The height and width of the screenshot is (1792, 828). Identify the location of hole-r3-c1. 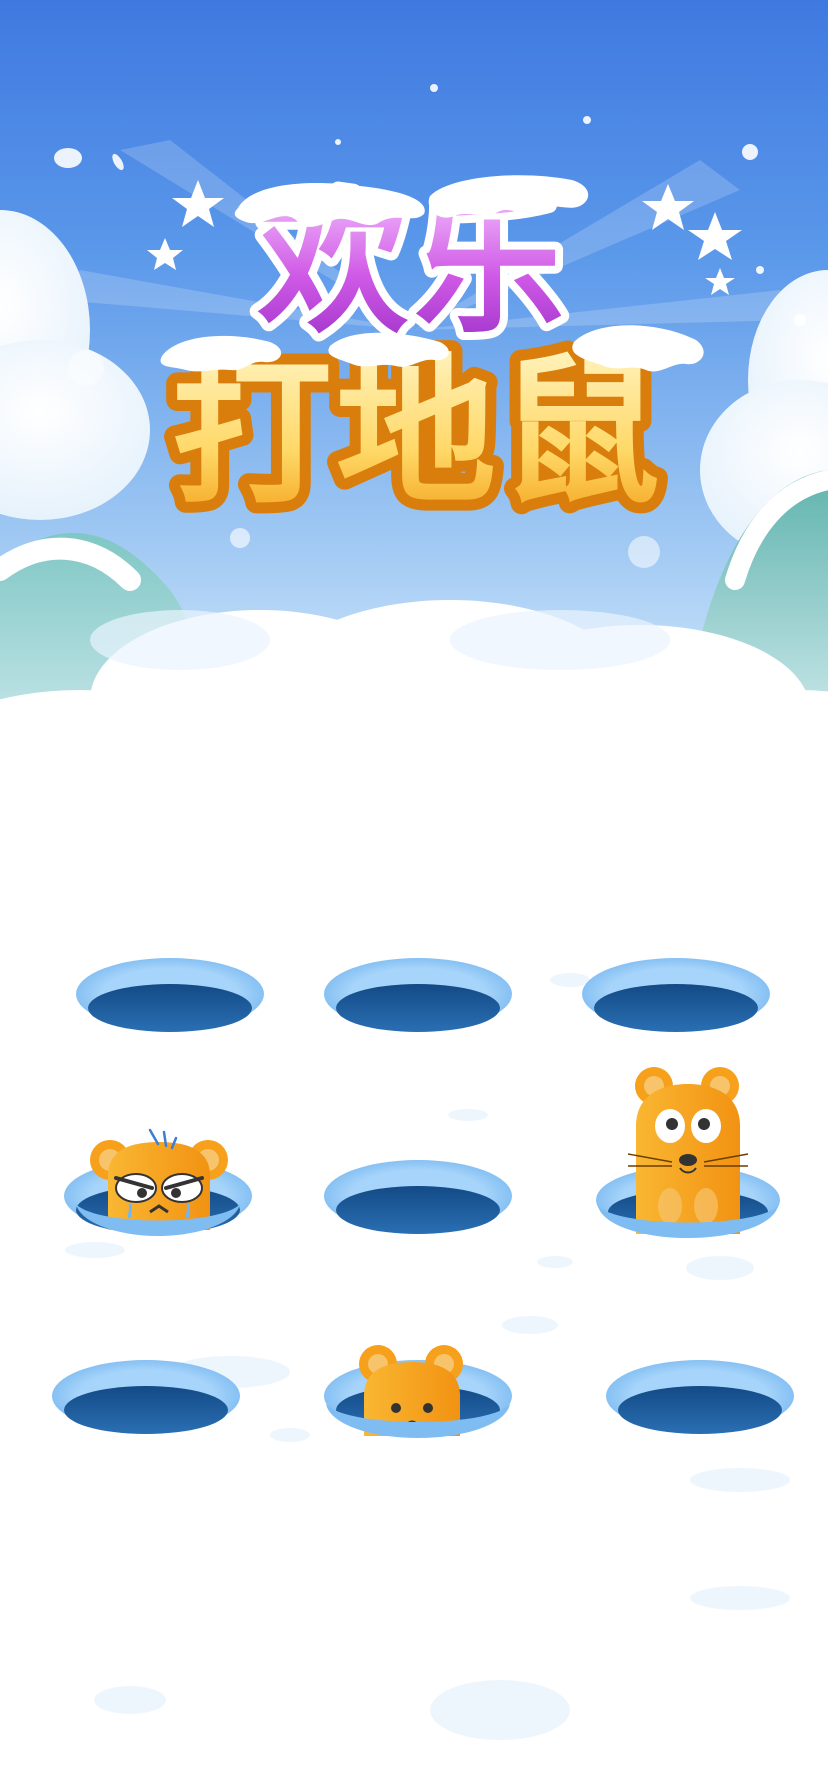
(146, 1397).